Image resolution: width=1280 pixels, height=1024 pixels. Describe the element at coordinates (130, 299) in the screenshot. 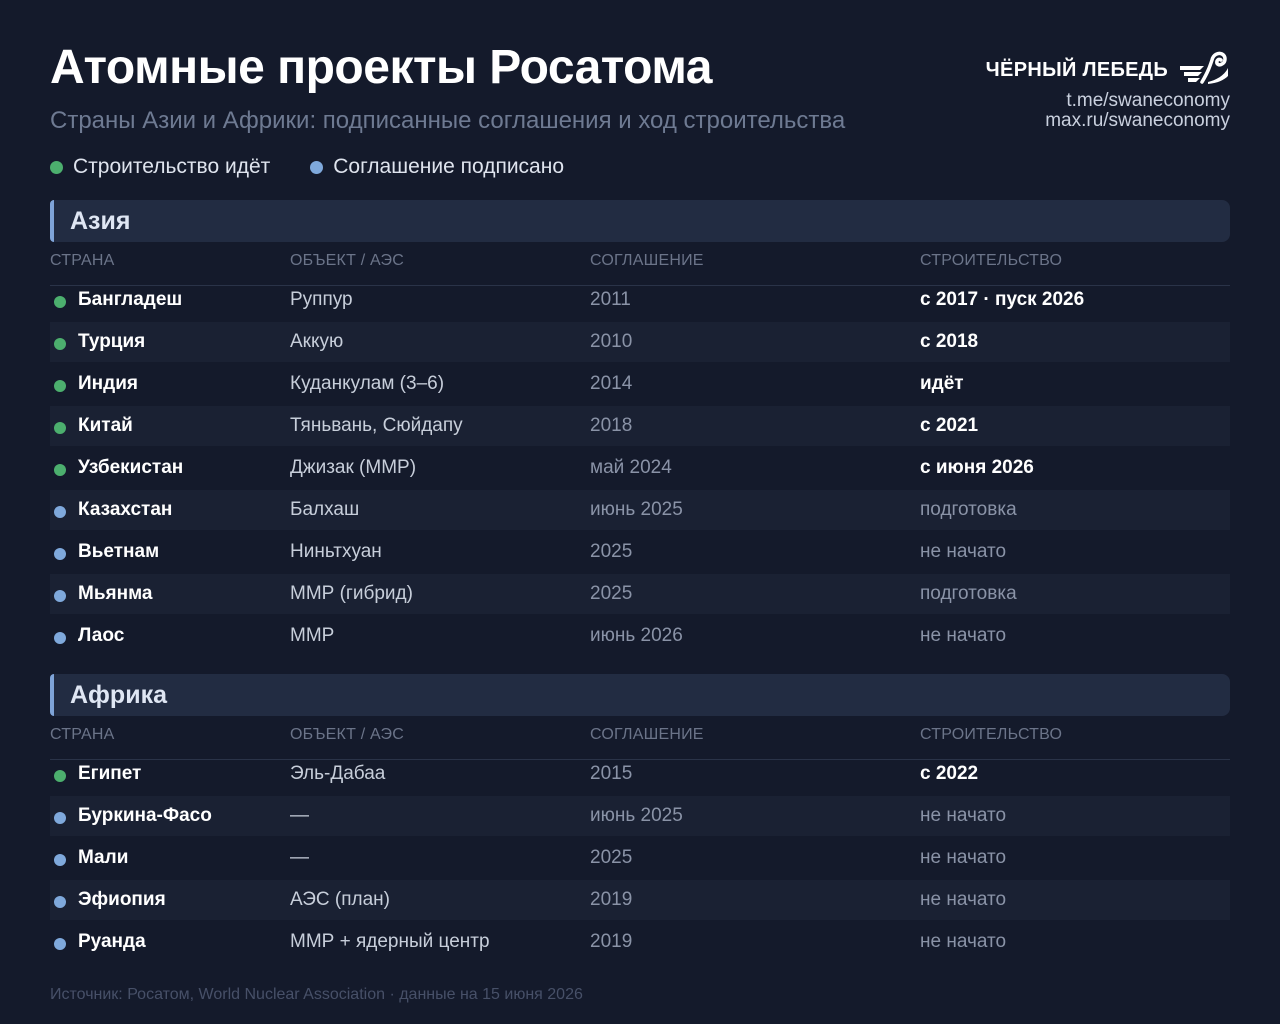

I see `country-cell: Бангладеш` at that location.